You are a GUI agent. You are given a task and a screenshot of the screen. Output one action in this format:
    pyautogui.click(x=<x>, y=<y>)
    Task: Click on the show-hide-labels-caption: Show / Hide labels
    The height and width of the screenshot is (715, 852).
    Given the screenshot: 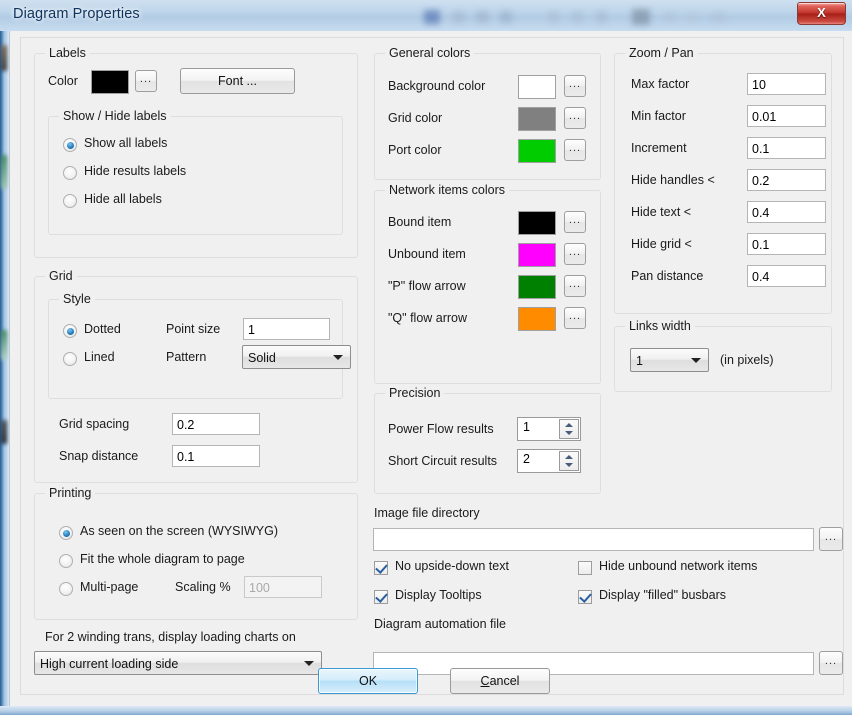 What is the action you would take?
    pyautogui.click(x=115, y=116)
    